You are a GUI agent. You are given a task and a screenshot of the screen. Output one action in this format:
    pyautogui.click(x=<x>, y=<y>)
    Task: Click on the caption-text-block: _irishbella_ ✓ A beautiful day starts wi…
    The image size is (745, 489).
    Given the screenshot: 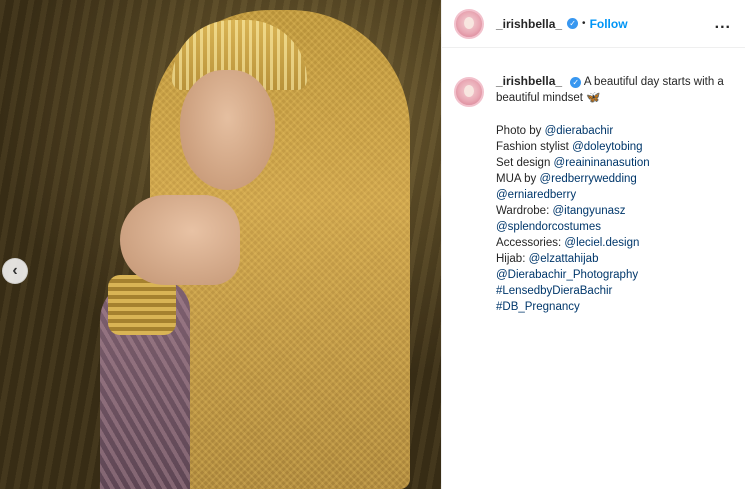 What is the action you would take?
    pyautogui.click(x=613, y=89)
    